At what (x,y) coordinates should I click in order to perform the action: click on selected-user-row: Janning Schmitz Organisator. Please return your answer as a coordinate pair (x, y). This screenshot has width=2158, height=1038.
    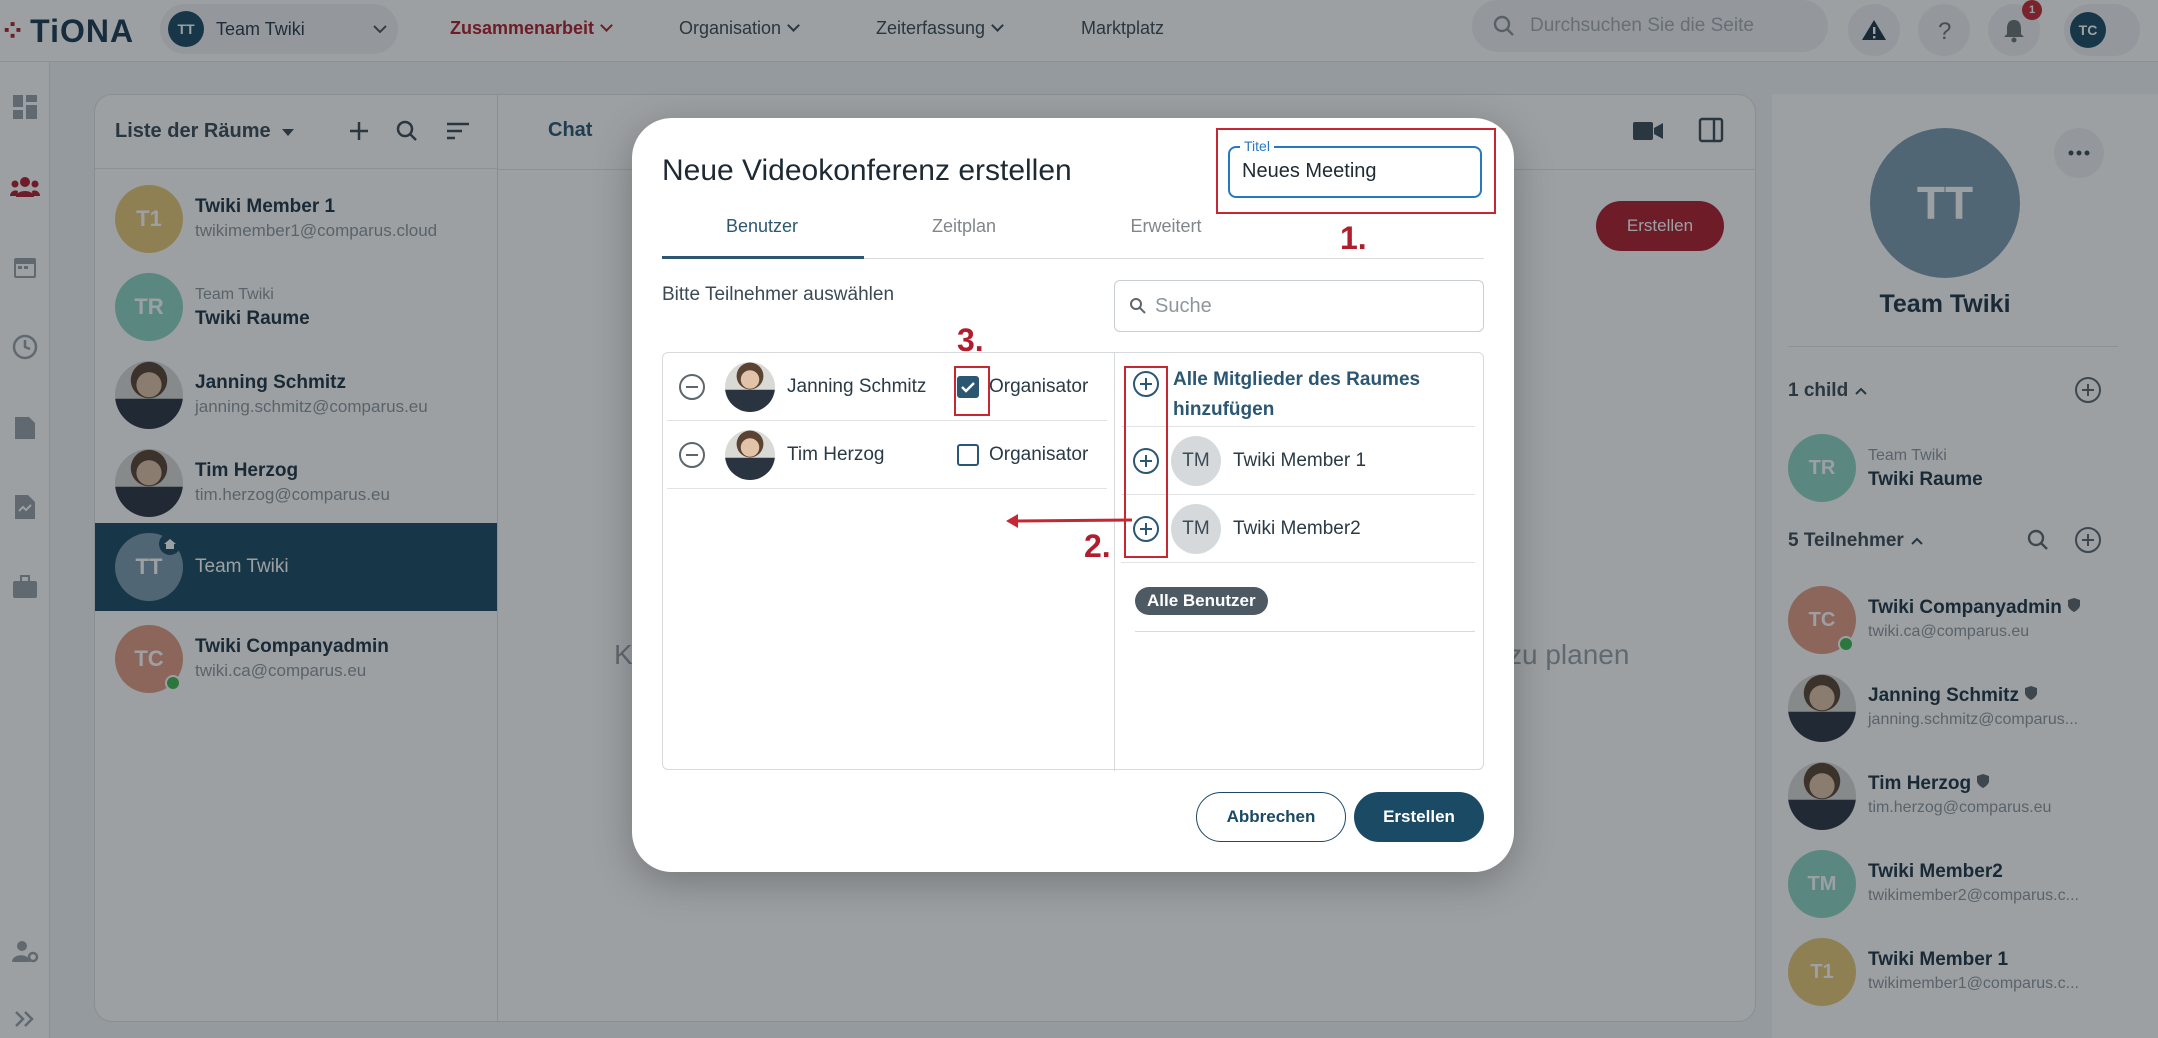
    Looking at the image, I should click on (887, 387).